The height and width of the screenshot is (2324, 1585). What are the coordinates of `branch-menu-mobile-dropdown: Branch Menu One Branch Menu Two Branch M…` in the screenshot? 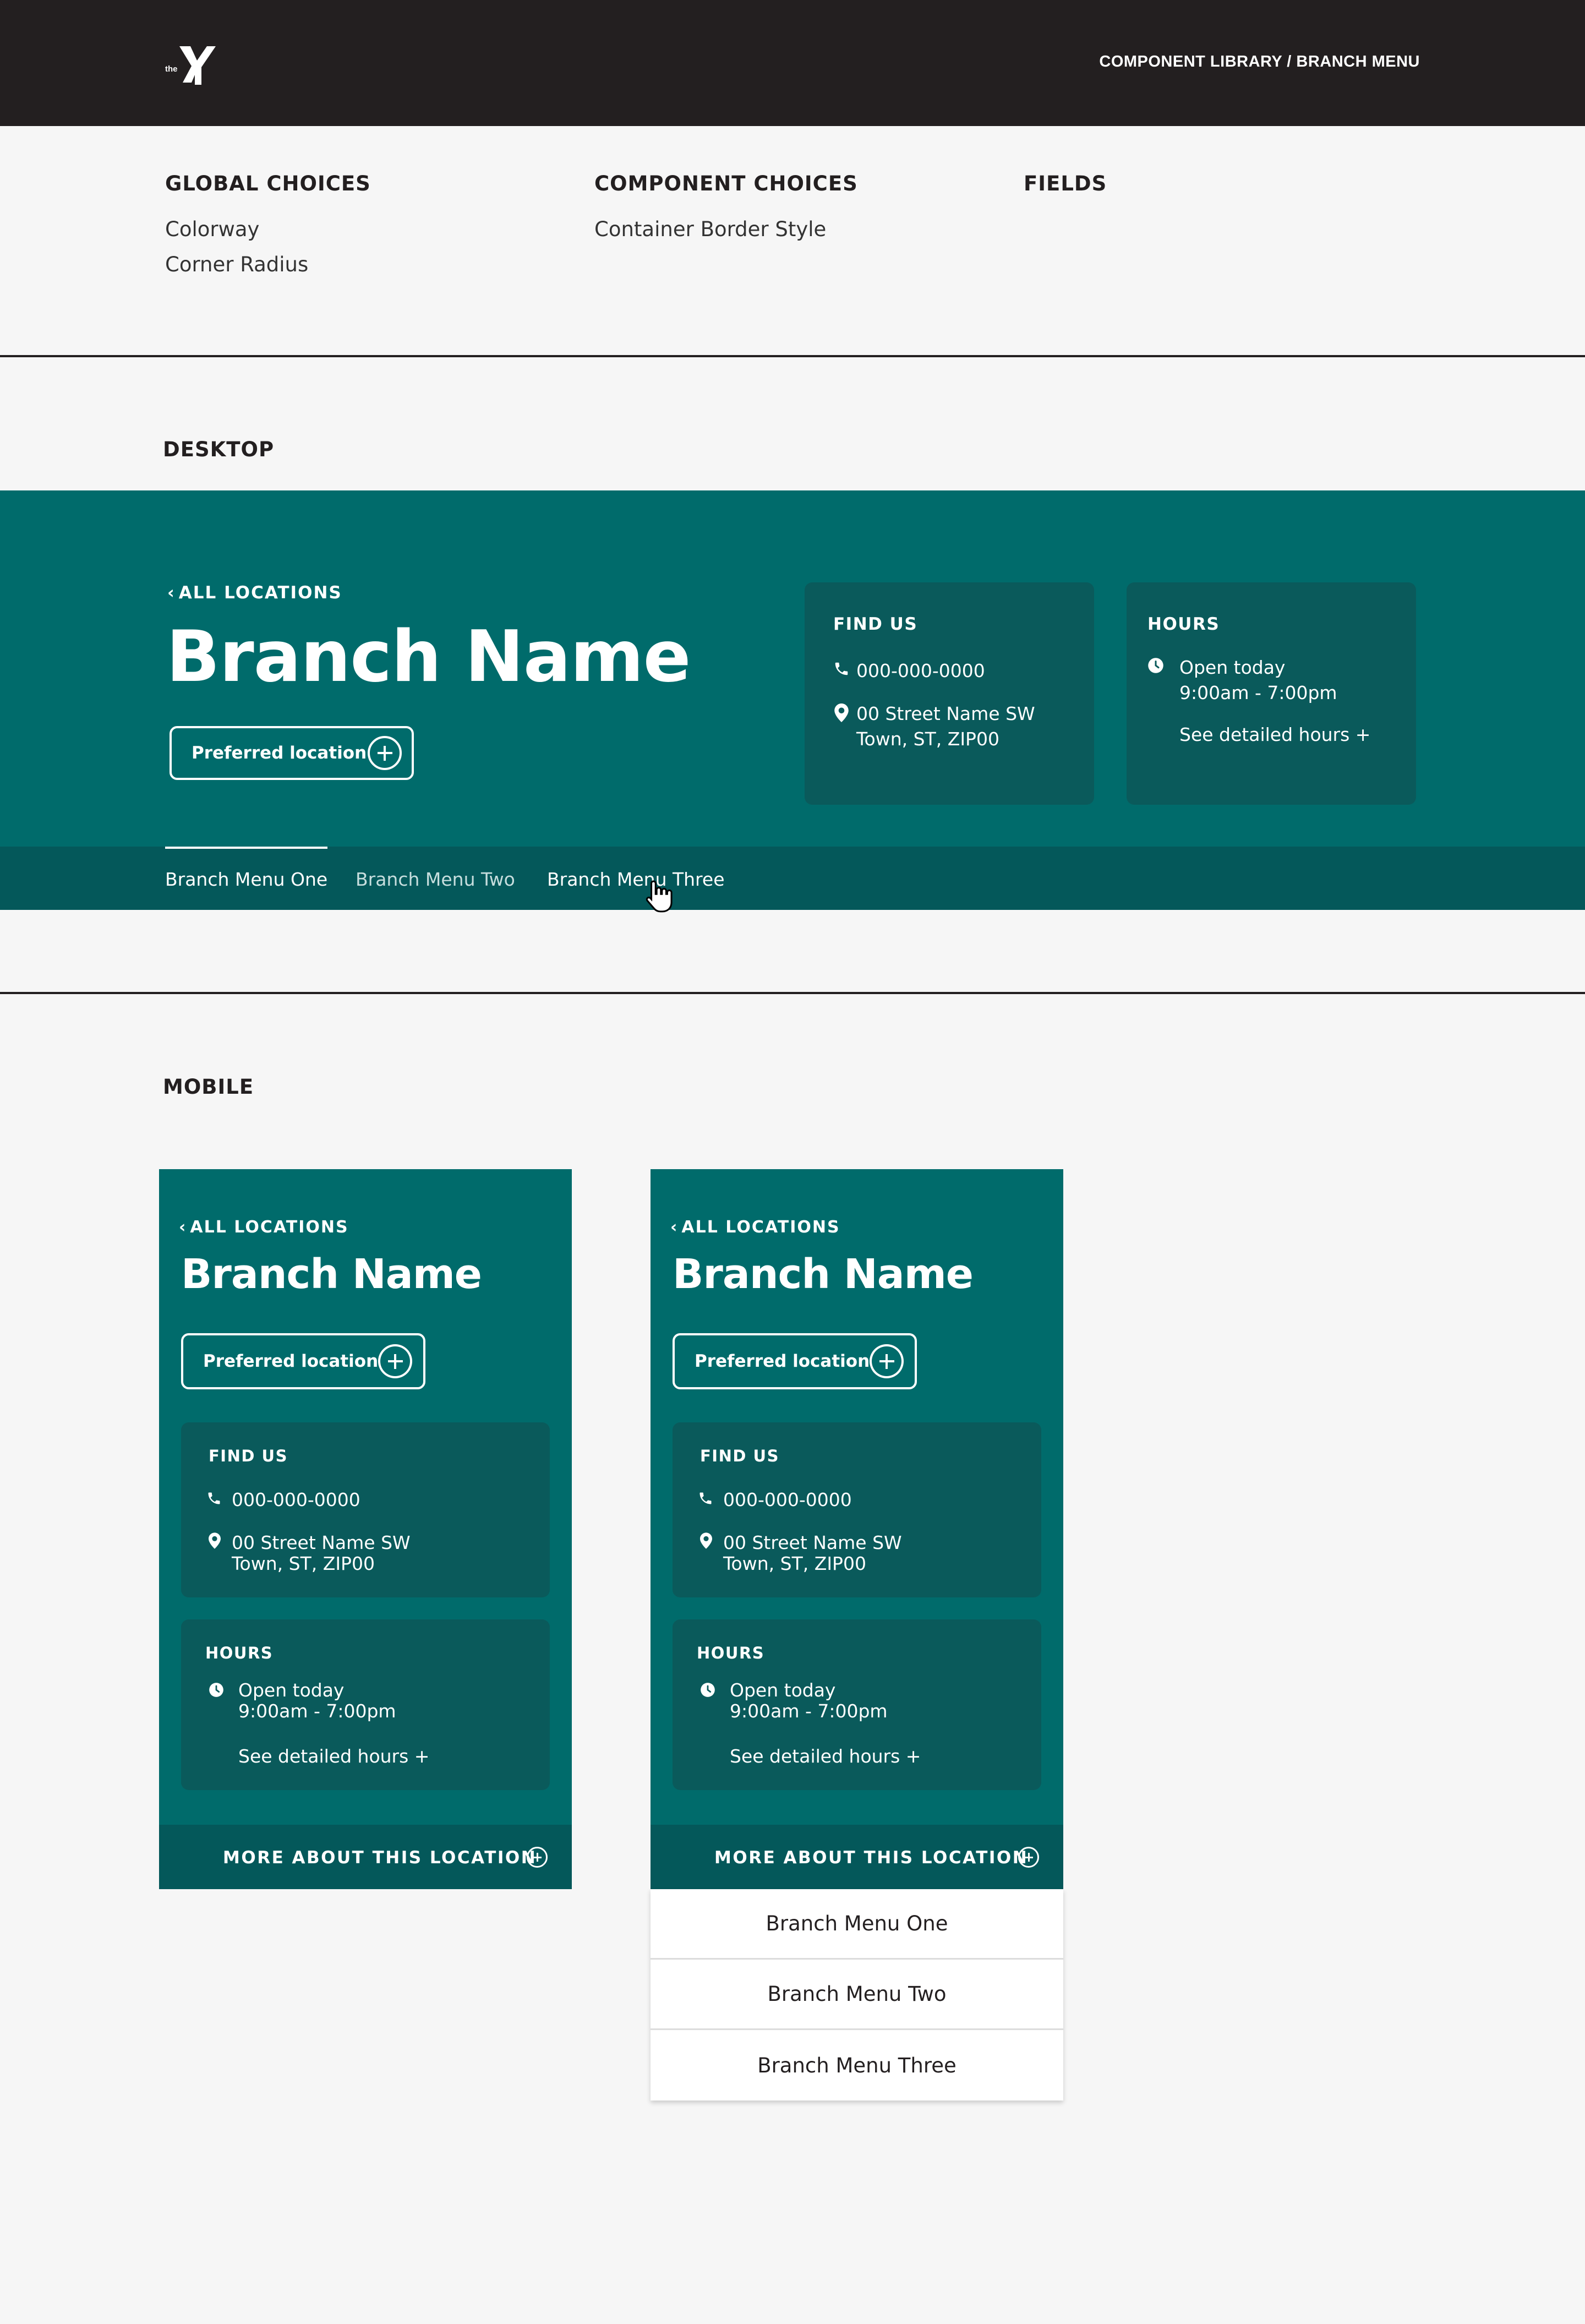 It's located at (857, 1995).